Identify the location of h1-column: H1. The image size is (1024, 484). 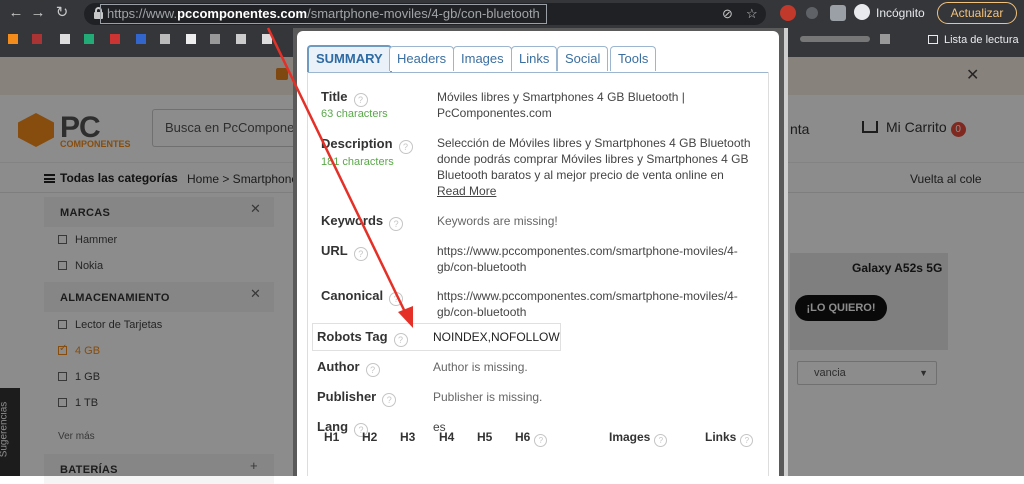
(332, 437).